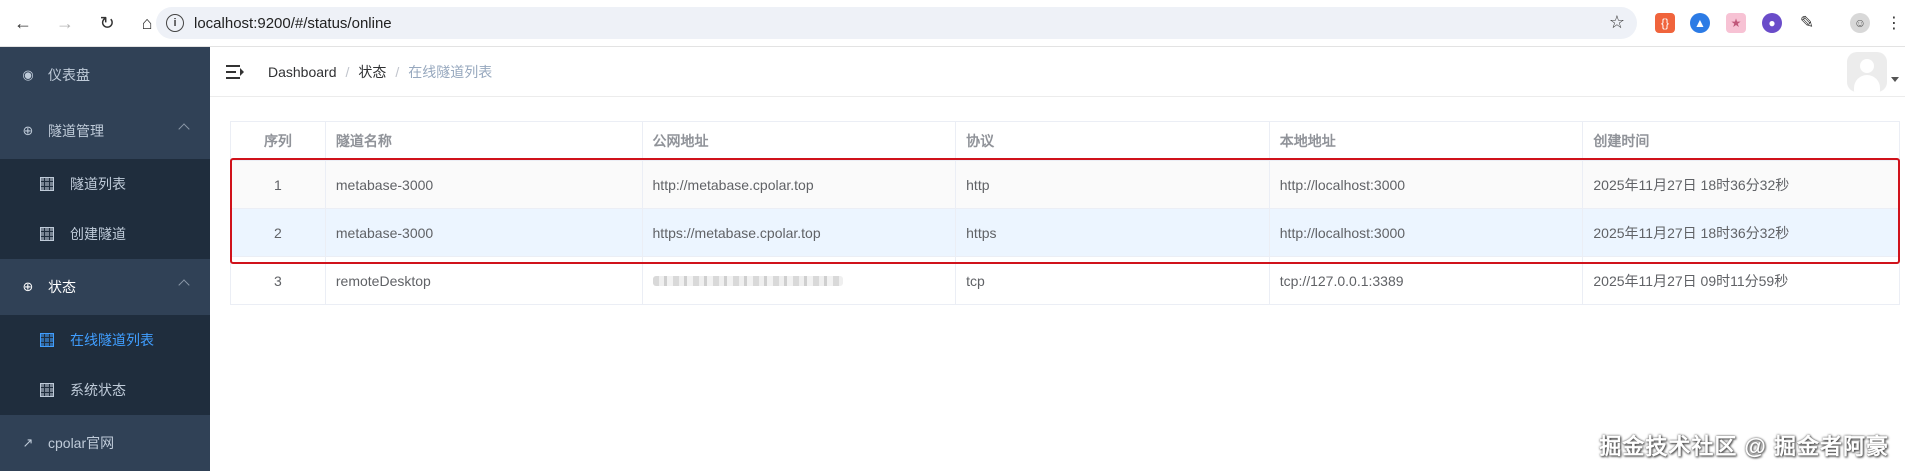  What do you see at coordinates (1867, 83) in the screenshot?
I see `avatar-body` at bounding box center [1867, 83].